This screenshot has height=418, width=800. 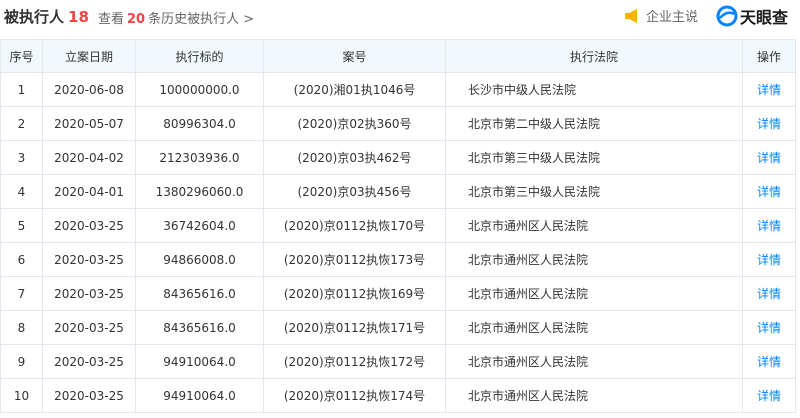 I want to click on executed-count: 18, so click(x=78, y=17).